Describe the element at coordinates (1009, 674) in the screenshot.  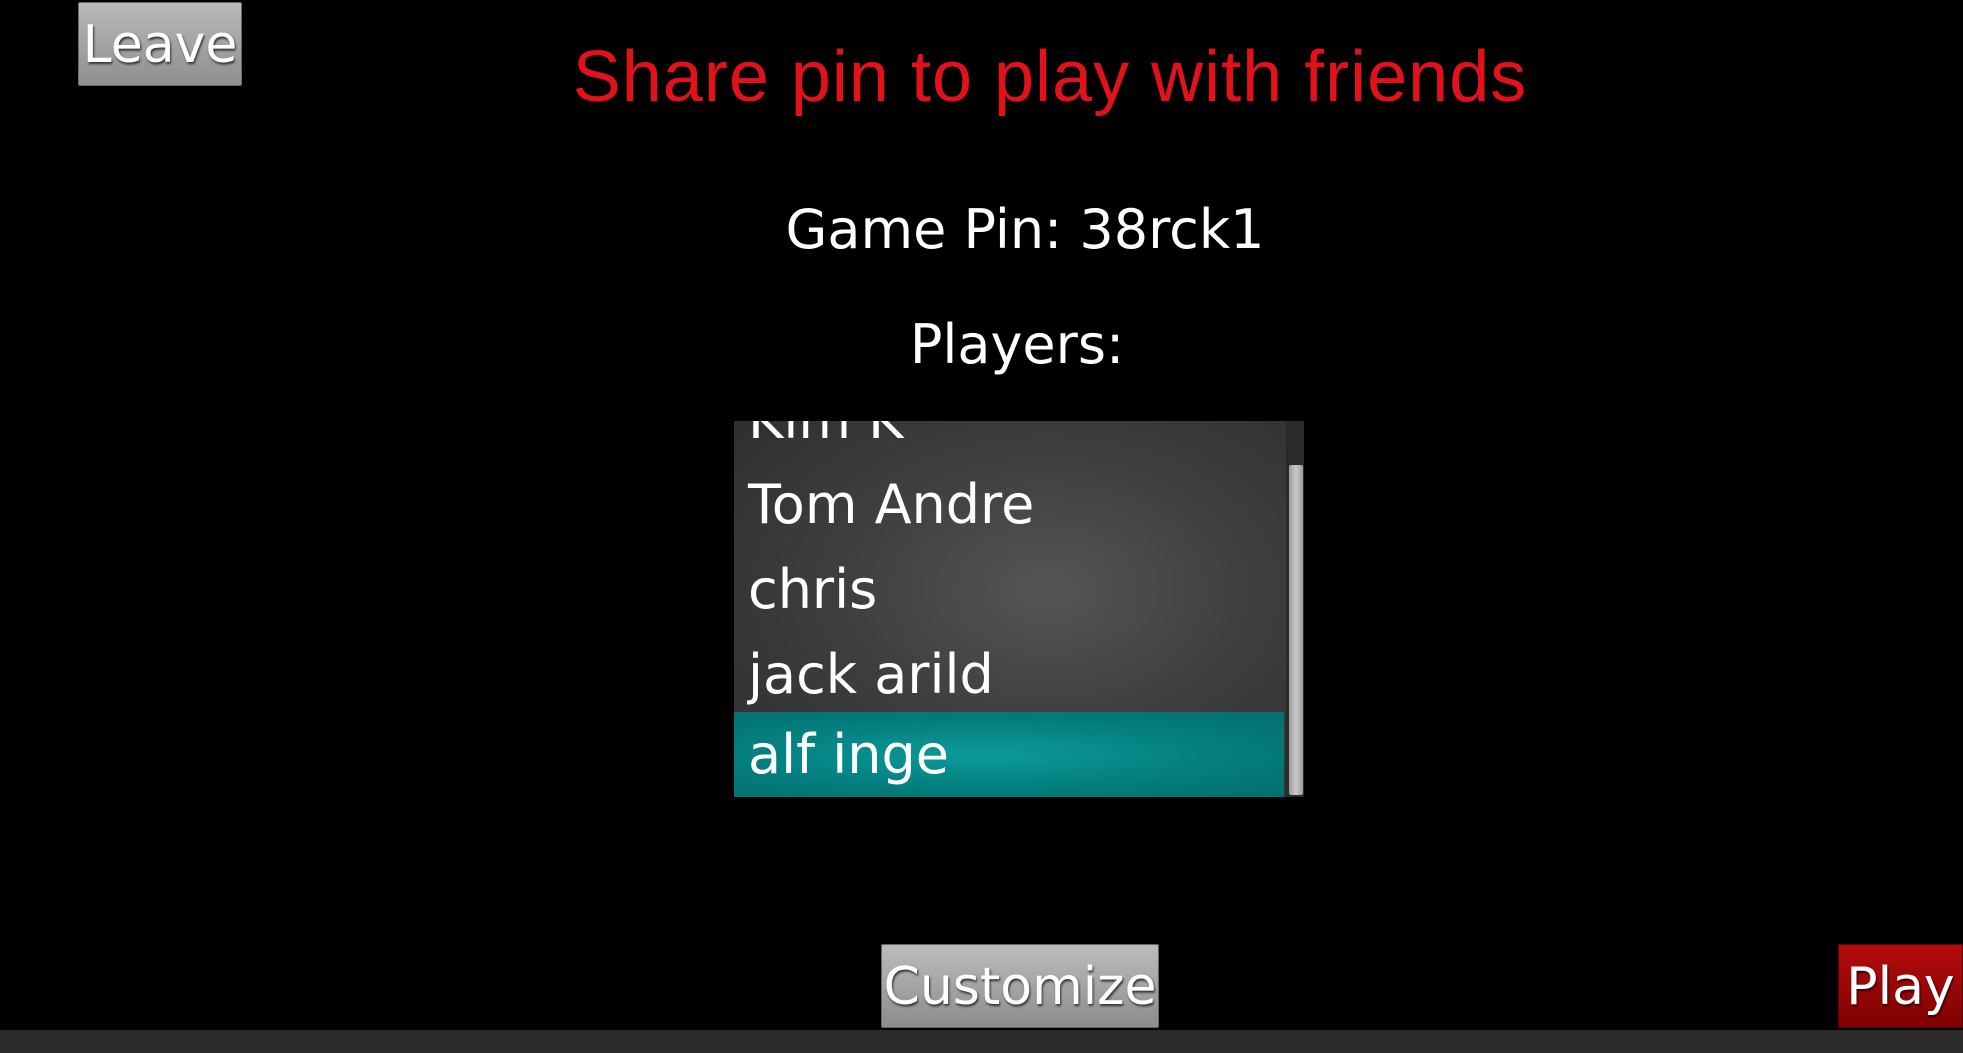
I see `list-item: jack arild` at that location.